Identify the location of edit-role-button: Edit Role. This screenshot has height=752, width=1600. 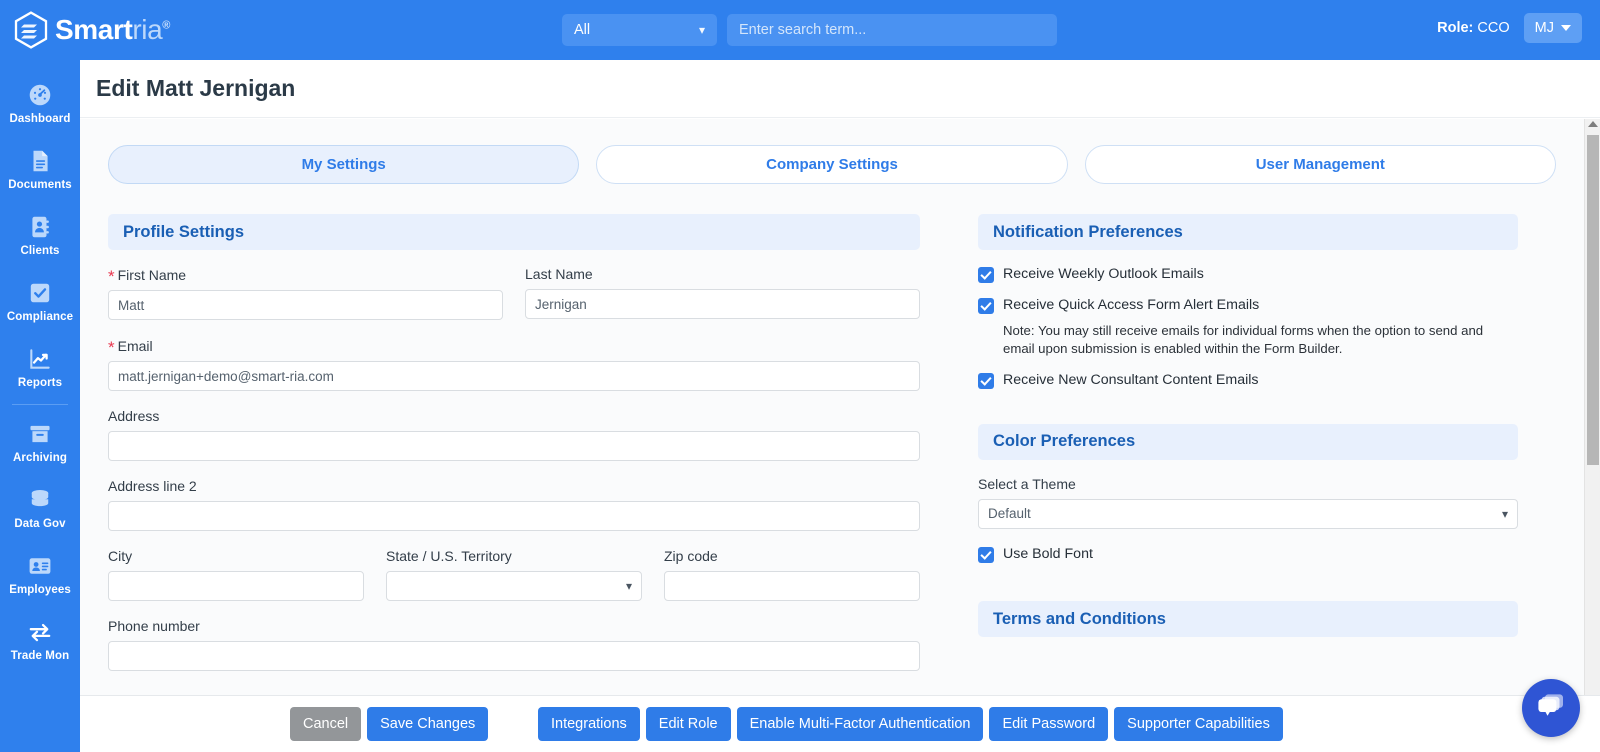
(688, 724).